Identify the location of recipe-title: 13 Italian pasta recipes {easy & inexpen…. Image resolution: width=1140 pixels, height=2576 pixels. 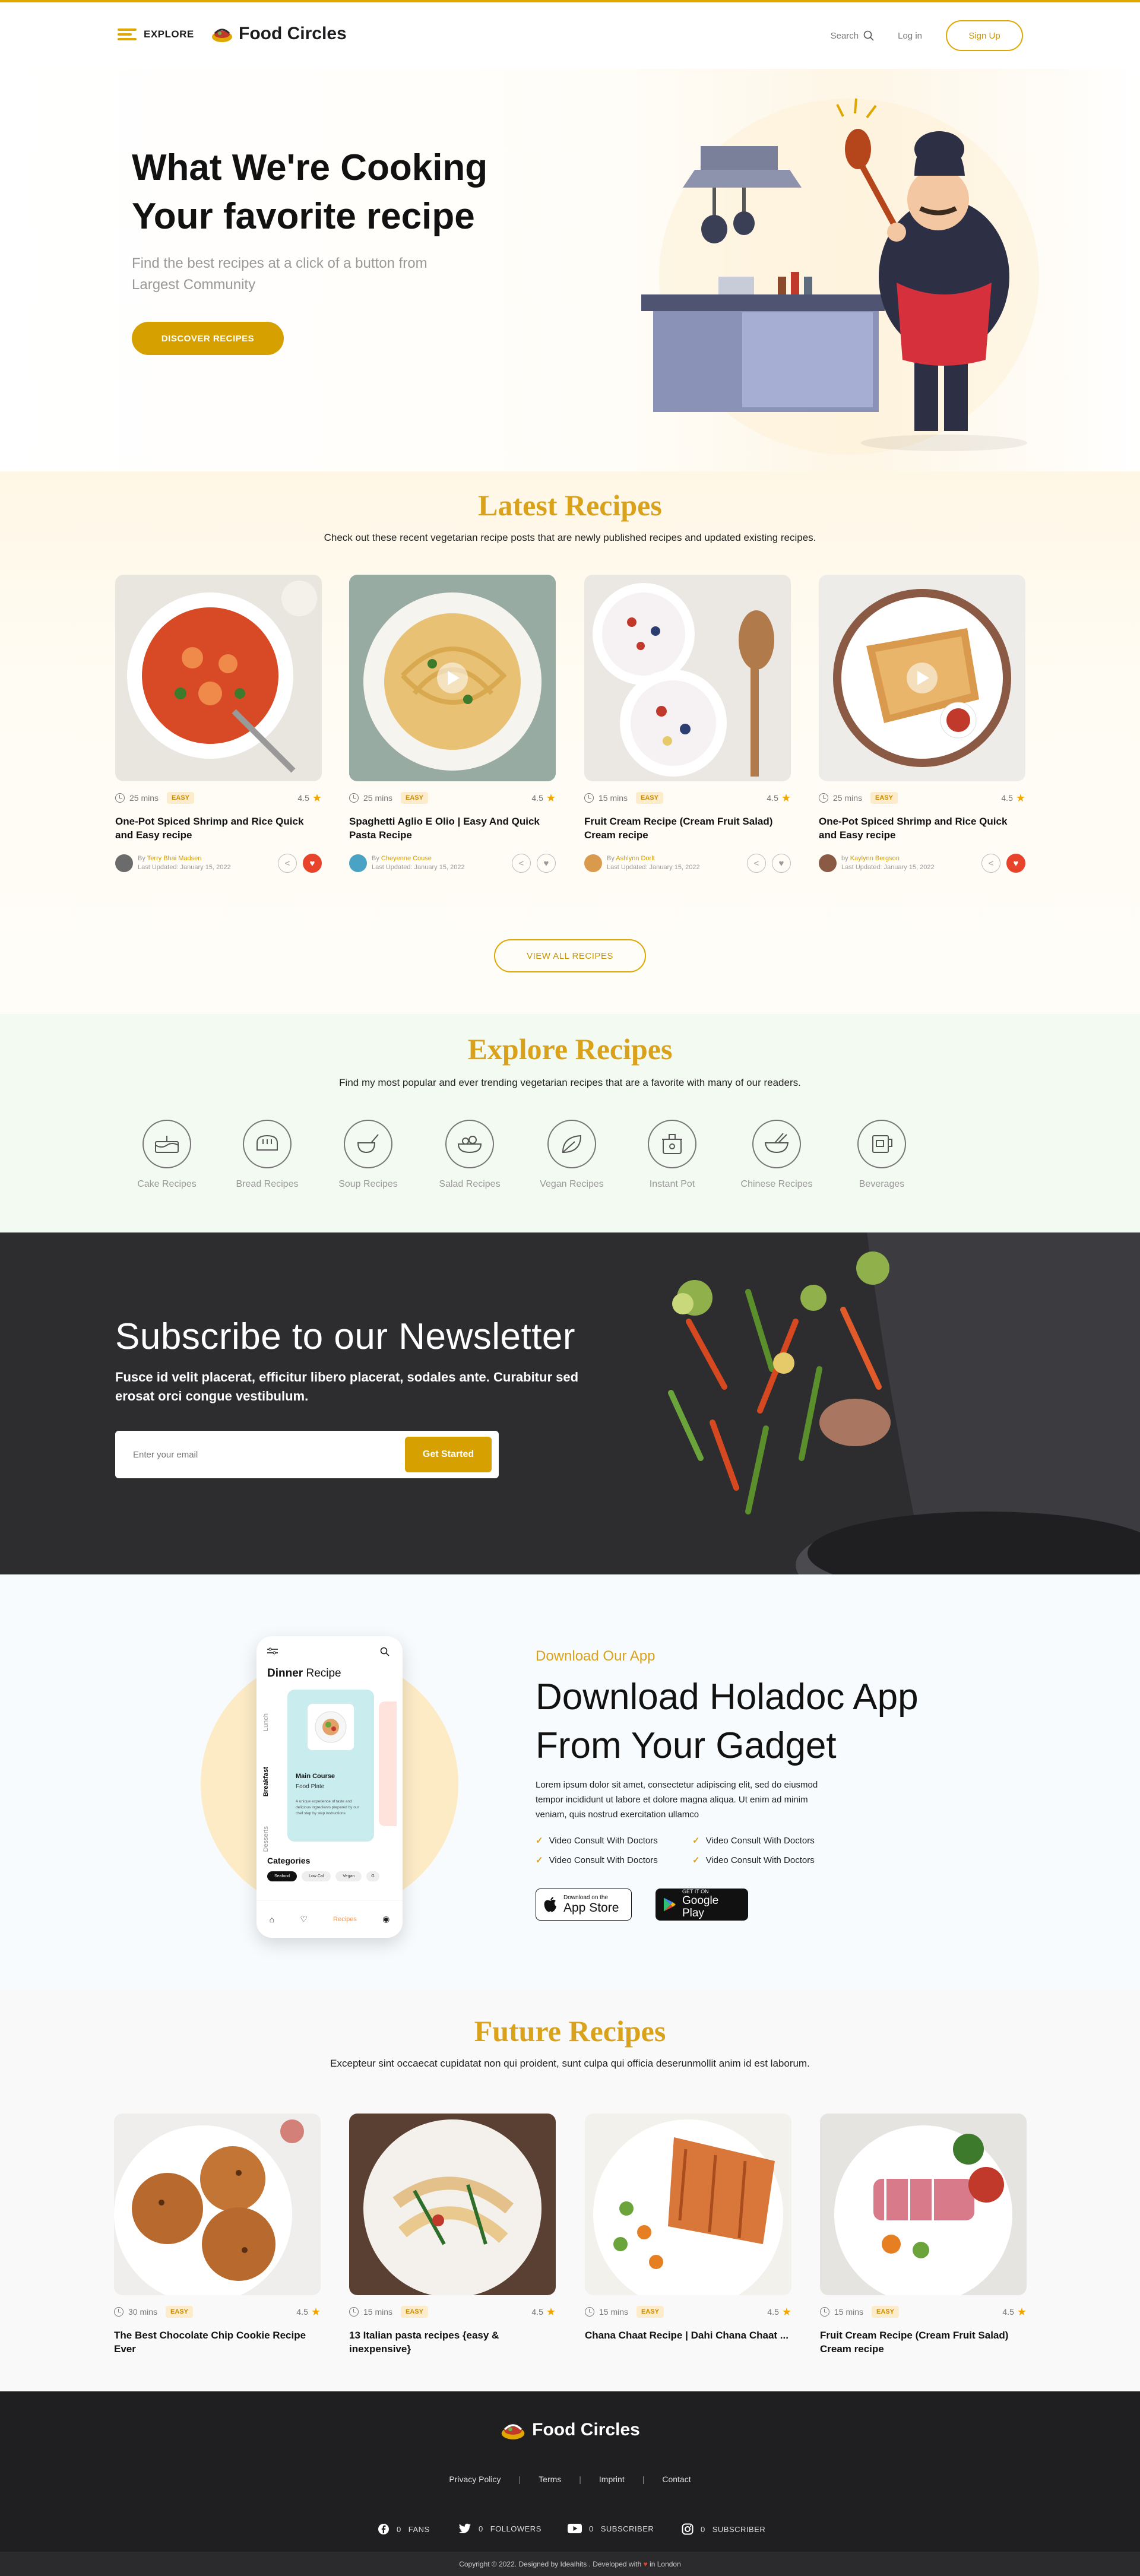
(452, 2342).